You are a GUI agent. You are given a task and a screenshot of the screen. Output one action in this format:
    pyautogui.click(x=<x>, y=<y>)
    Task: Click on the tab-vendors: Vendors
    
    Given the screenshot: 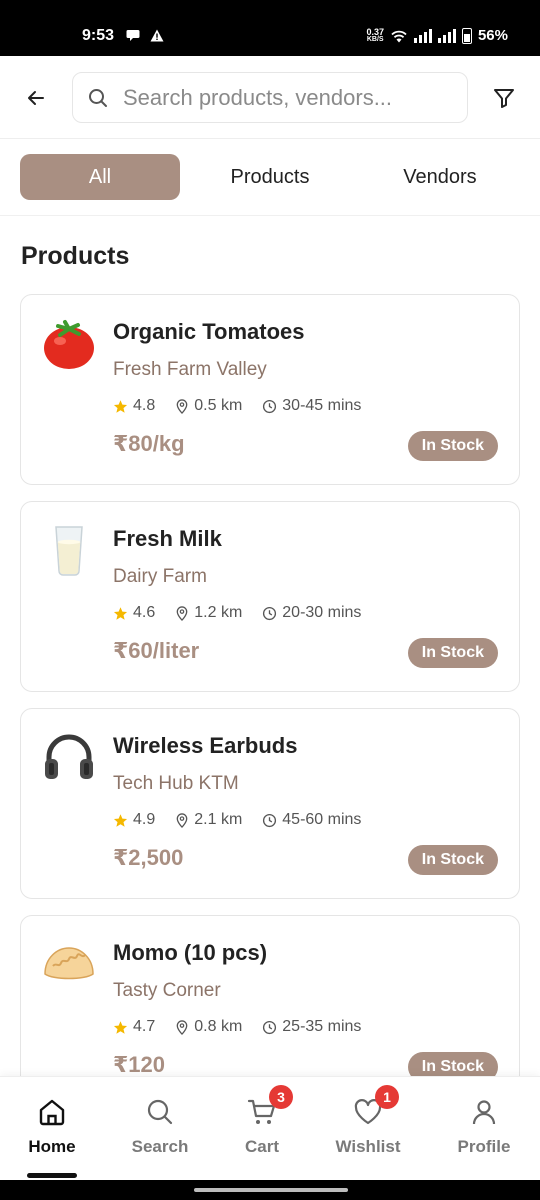 What is the action you would take?
    pyautogui.click(x=440, y=177)
    